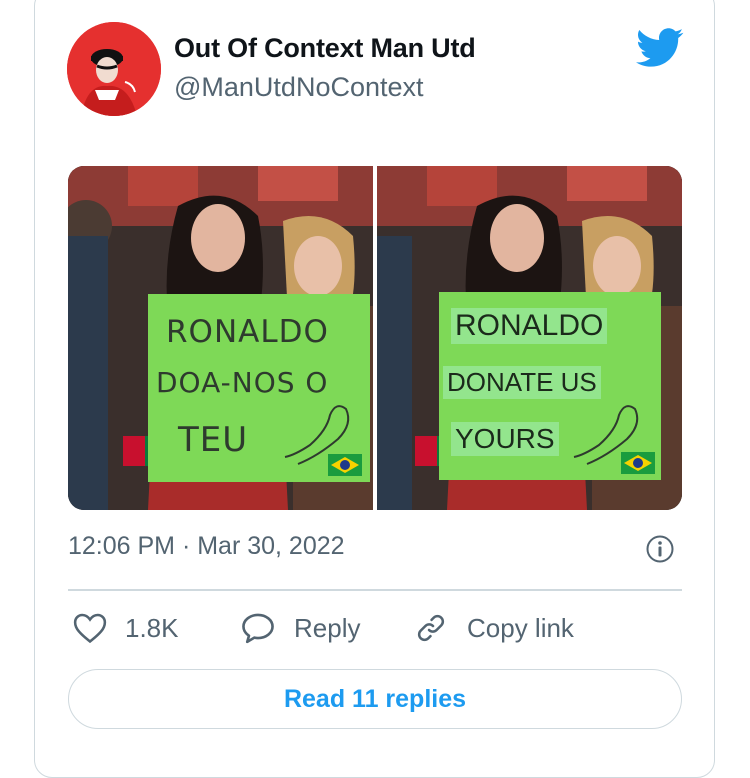 This screenshot has height=778, width=750. Describe the element at coordinates (299, 87) in the screenshot. I see `user-handle: @ManUtdNoContext` at that location.